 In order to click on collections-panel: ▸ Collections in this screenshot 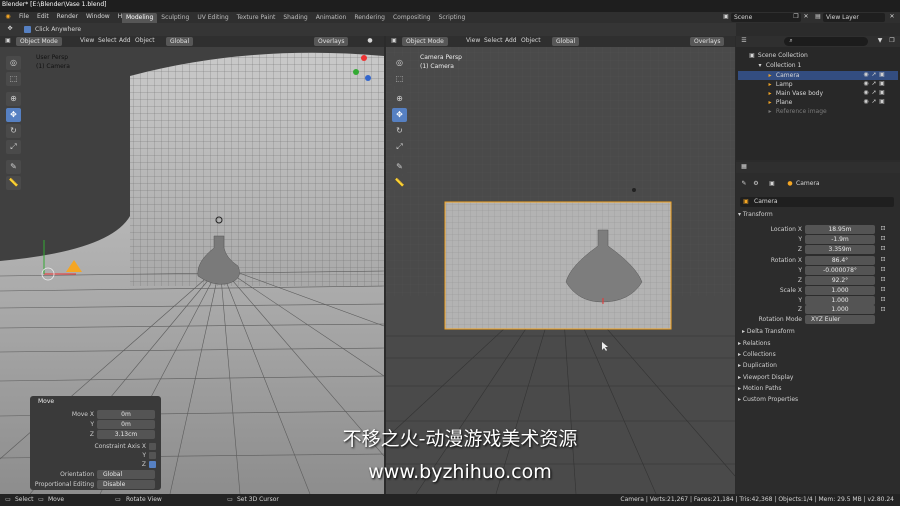, I will do `click(757, 355)`.